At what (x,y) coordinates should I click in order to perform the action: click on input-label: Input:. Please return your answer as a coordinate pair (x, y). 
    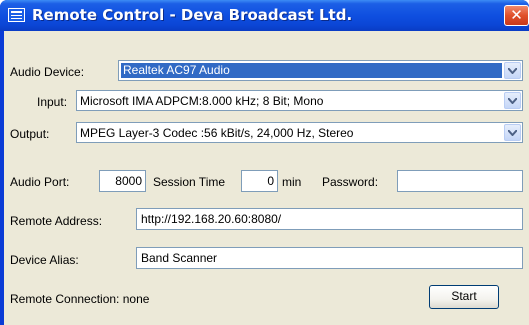
    Looking at the image, I should click on (52, 102).